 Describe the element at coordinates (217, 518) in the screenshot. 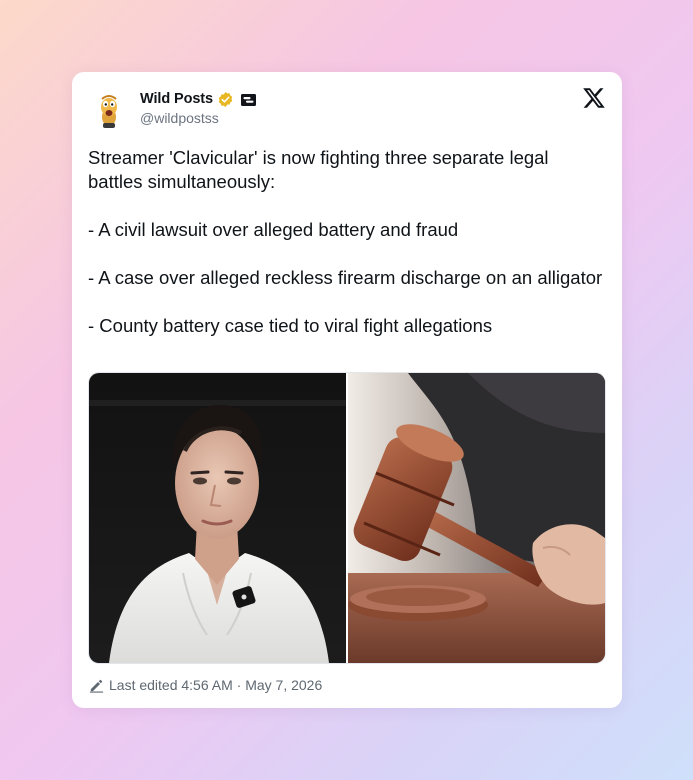

I see `media-photo-person` at that location.